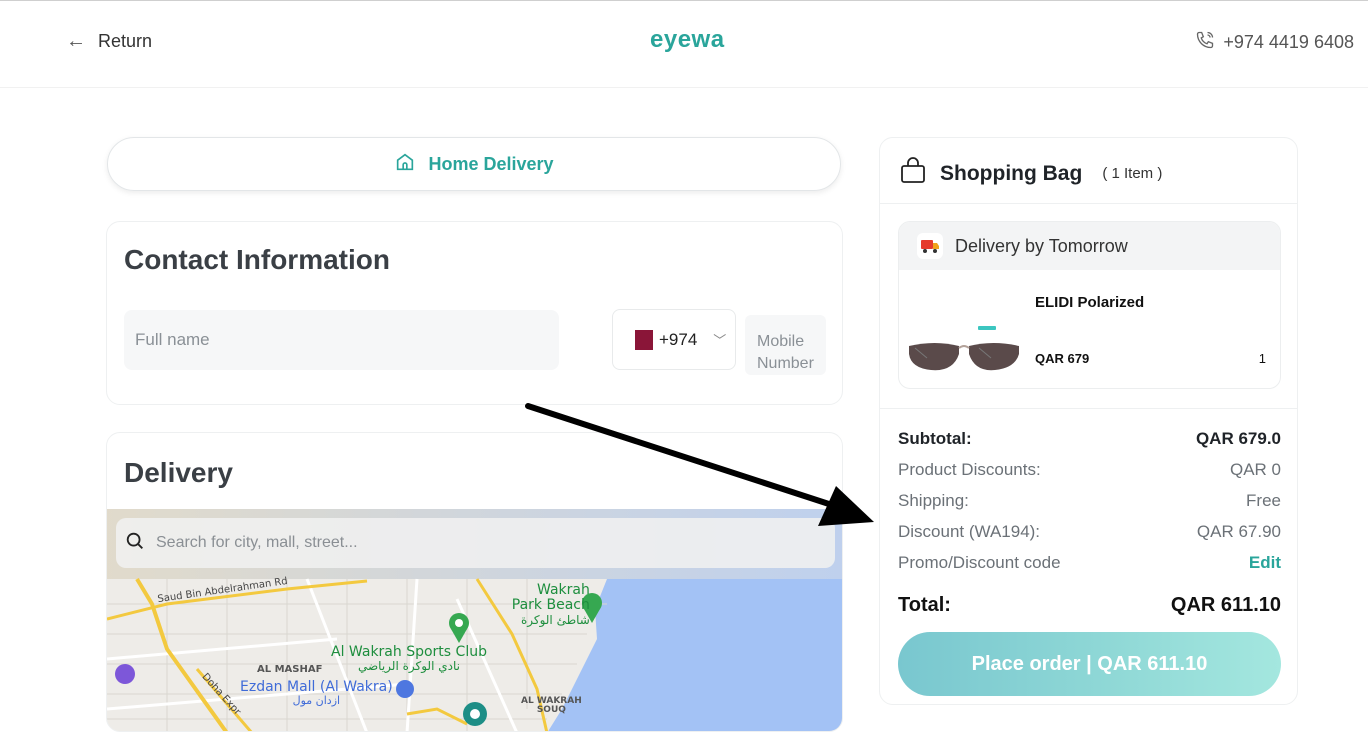 This screenshot has width=1368, height=732. I want to click on back-arrow-icon: ←, so click(76, 41).